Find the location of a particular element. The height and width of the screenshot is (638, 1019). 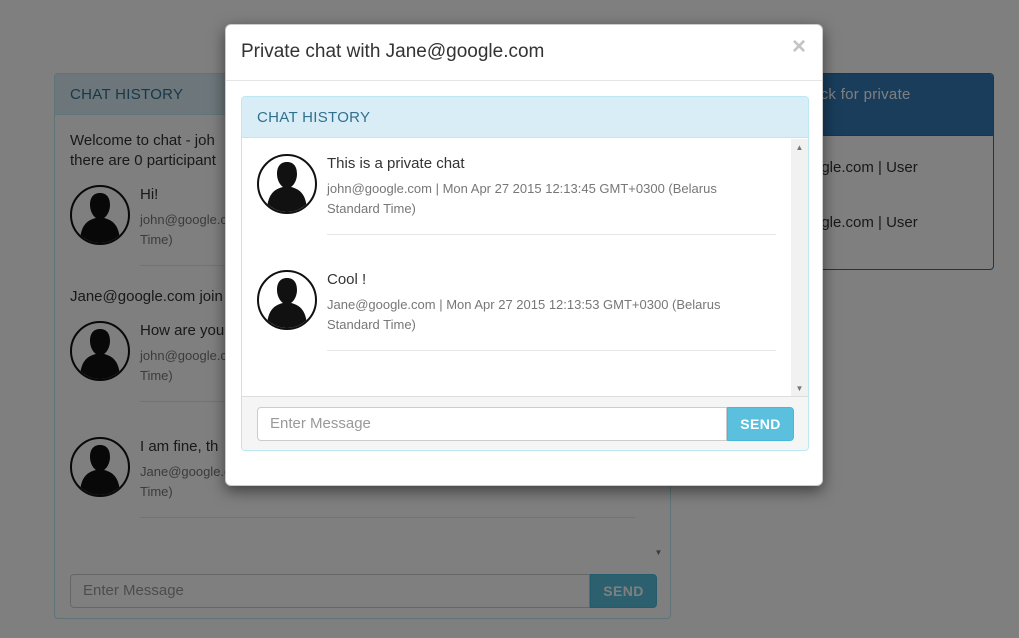

private-chat-input-row: Enter Message SEND is located at coordinates (525, 424).